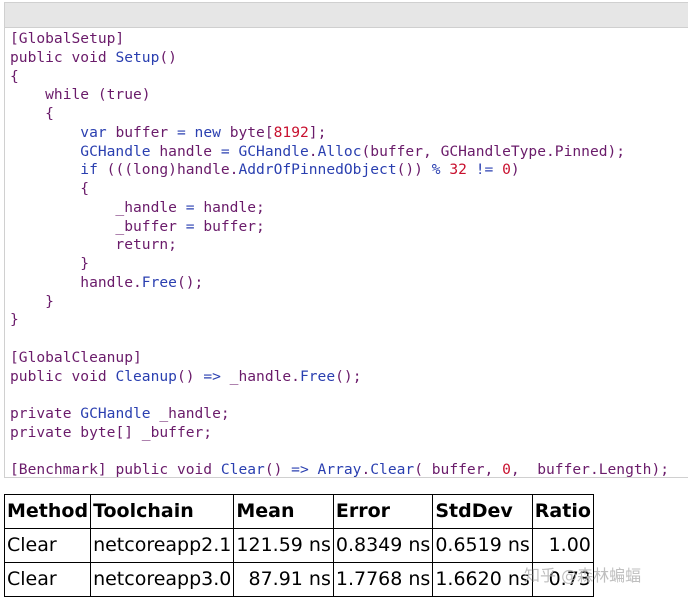 The height and width of the screenshot is (601, 688). Describe the element at coordinates (414, 170) in the screenshot. I see `code-token: ())` at that location.